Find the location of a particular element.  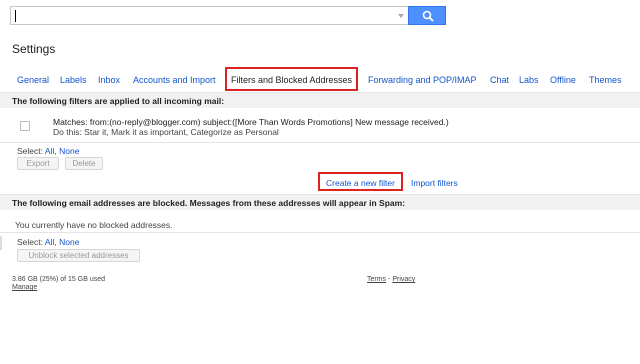

footer-links: Terms - Privacy is located at coordinates (391, 279).